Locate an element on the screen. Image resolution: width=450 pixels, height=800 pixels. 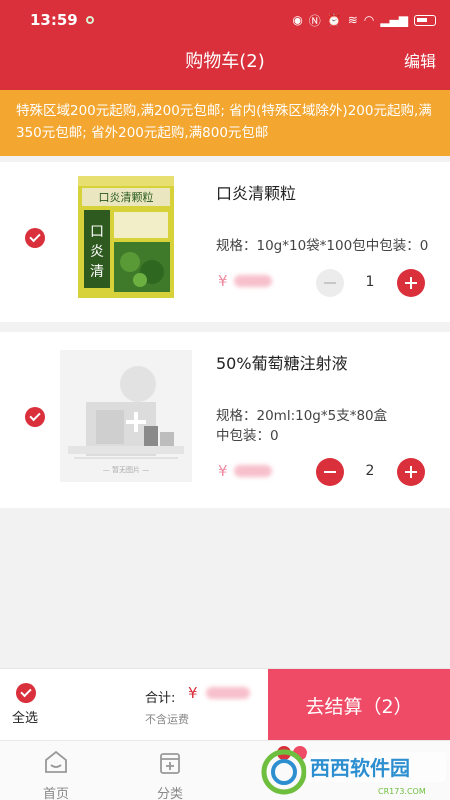
product-middle-pack: 中包装：0 is located at coordinates (247, 436).